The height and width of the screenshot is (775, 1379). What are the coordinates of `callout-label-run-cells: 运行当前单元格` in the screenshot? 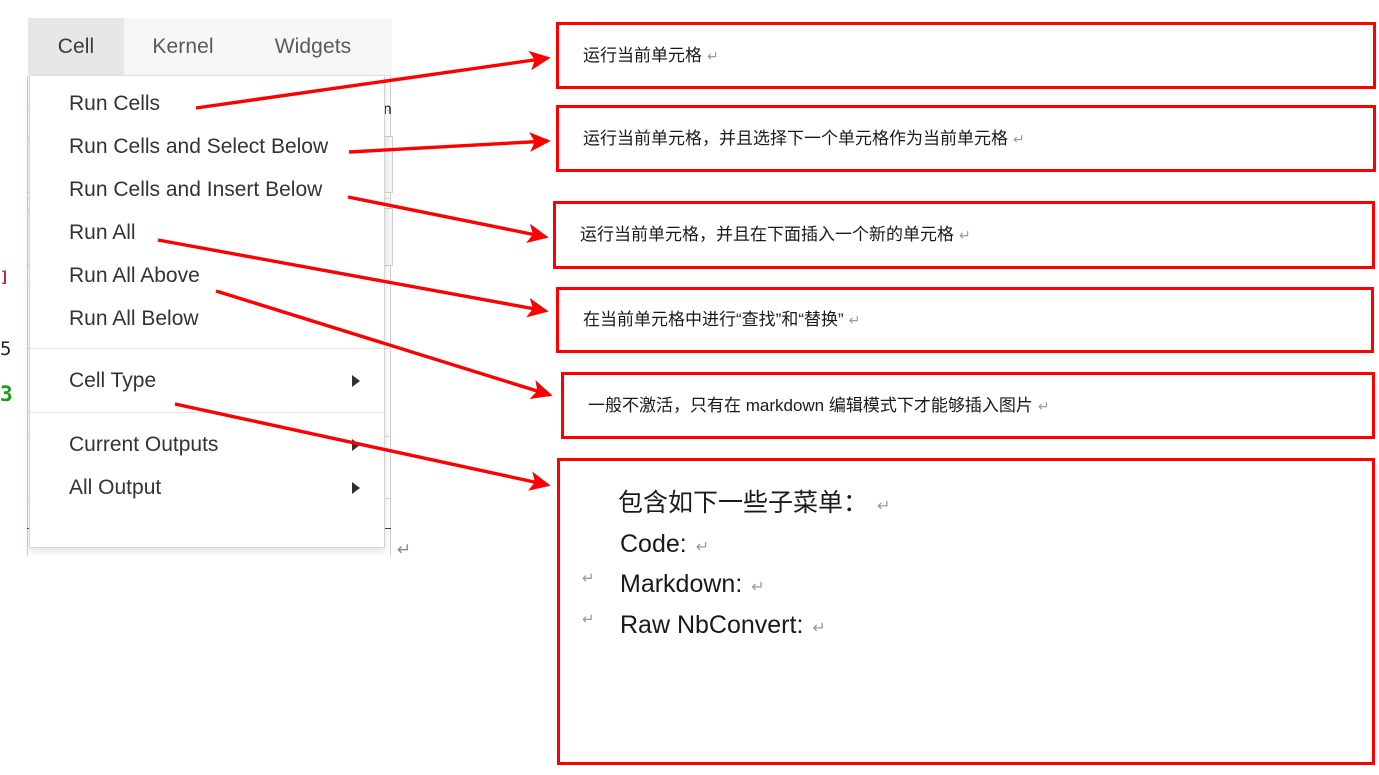 It's located at (642, 55).